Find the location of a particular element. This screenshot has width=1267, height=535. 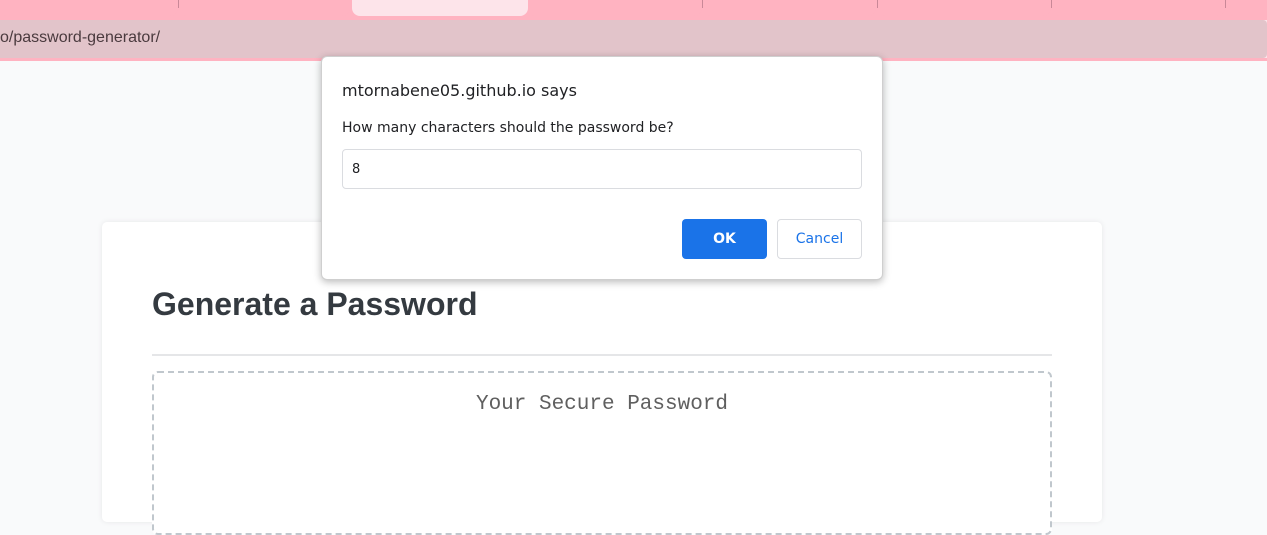

cancel-button: Cancel is located at coordinates (819, 239).